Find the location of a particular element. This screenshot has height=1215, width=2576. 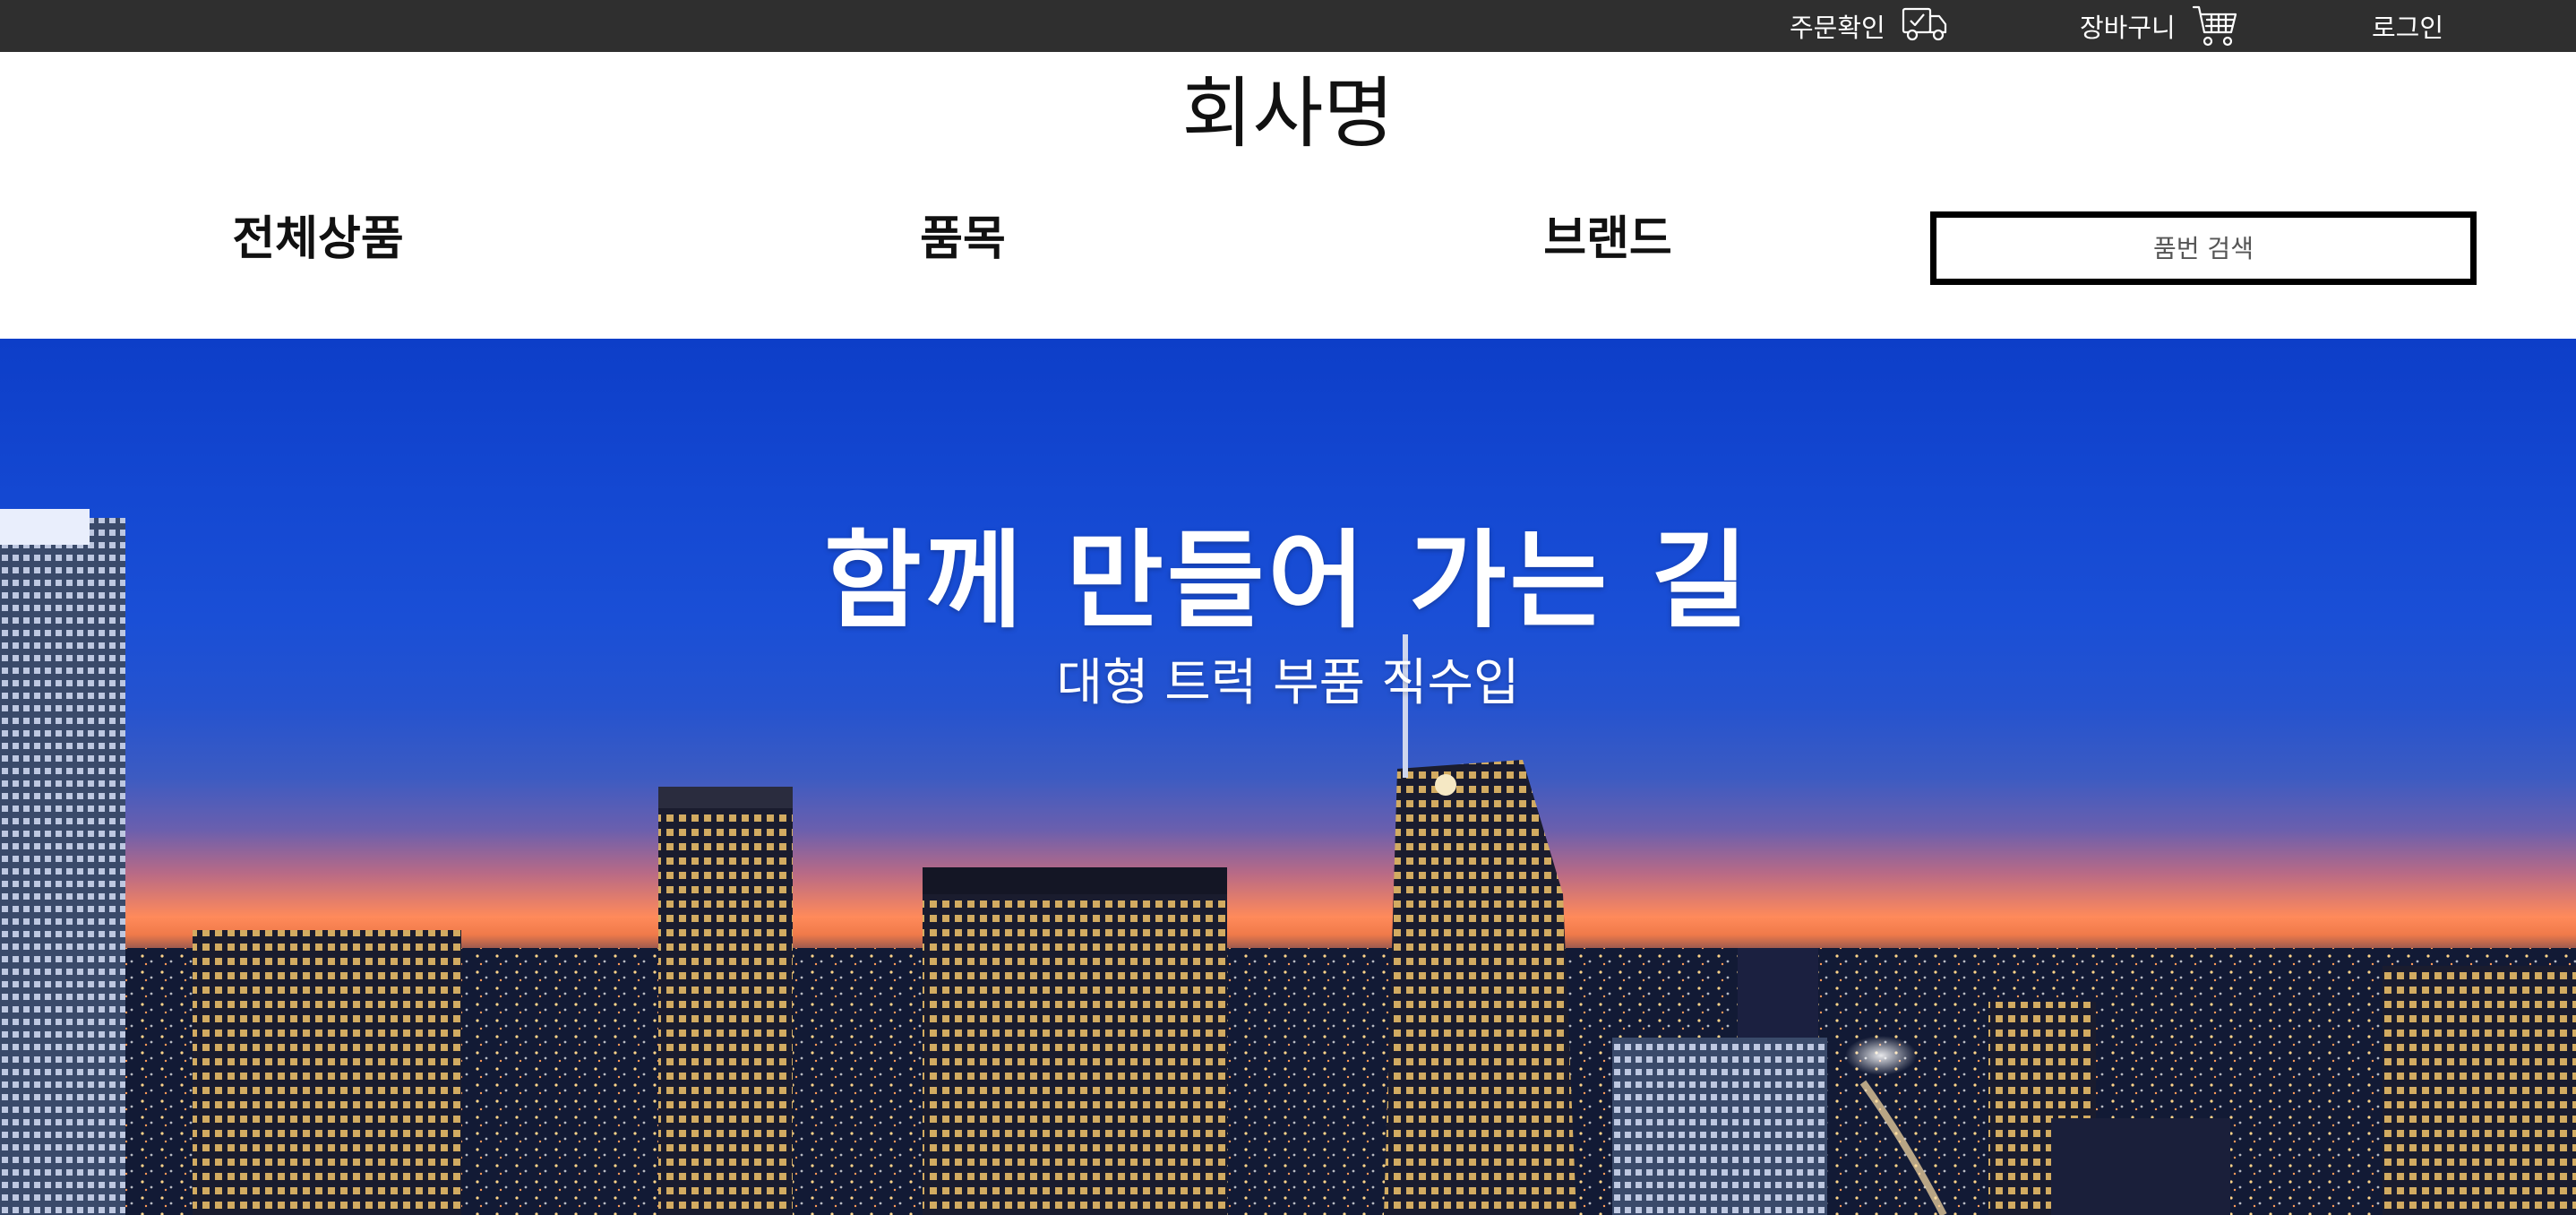

delivery-truck-icon is located at coordinates (1925, 26).